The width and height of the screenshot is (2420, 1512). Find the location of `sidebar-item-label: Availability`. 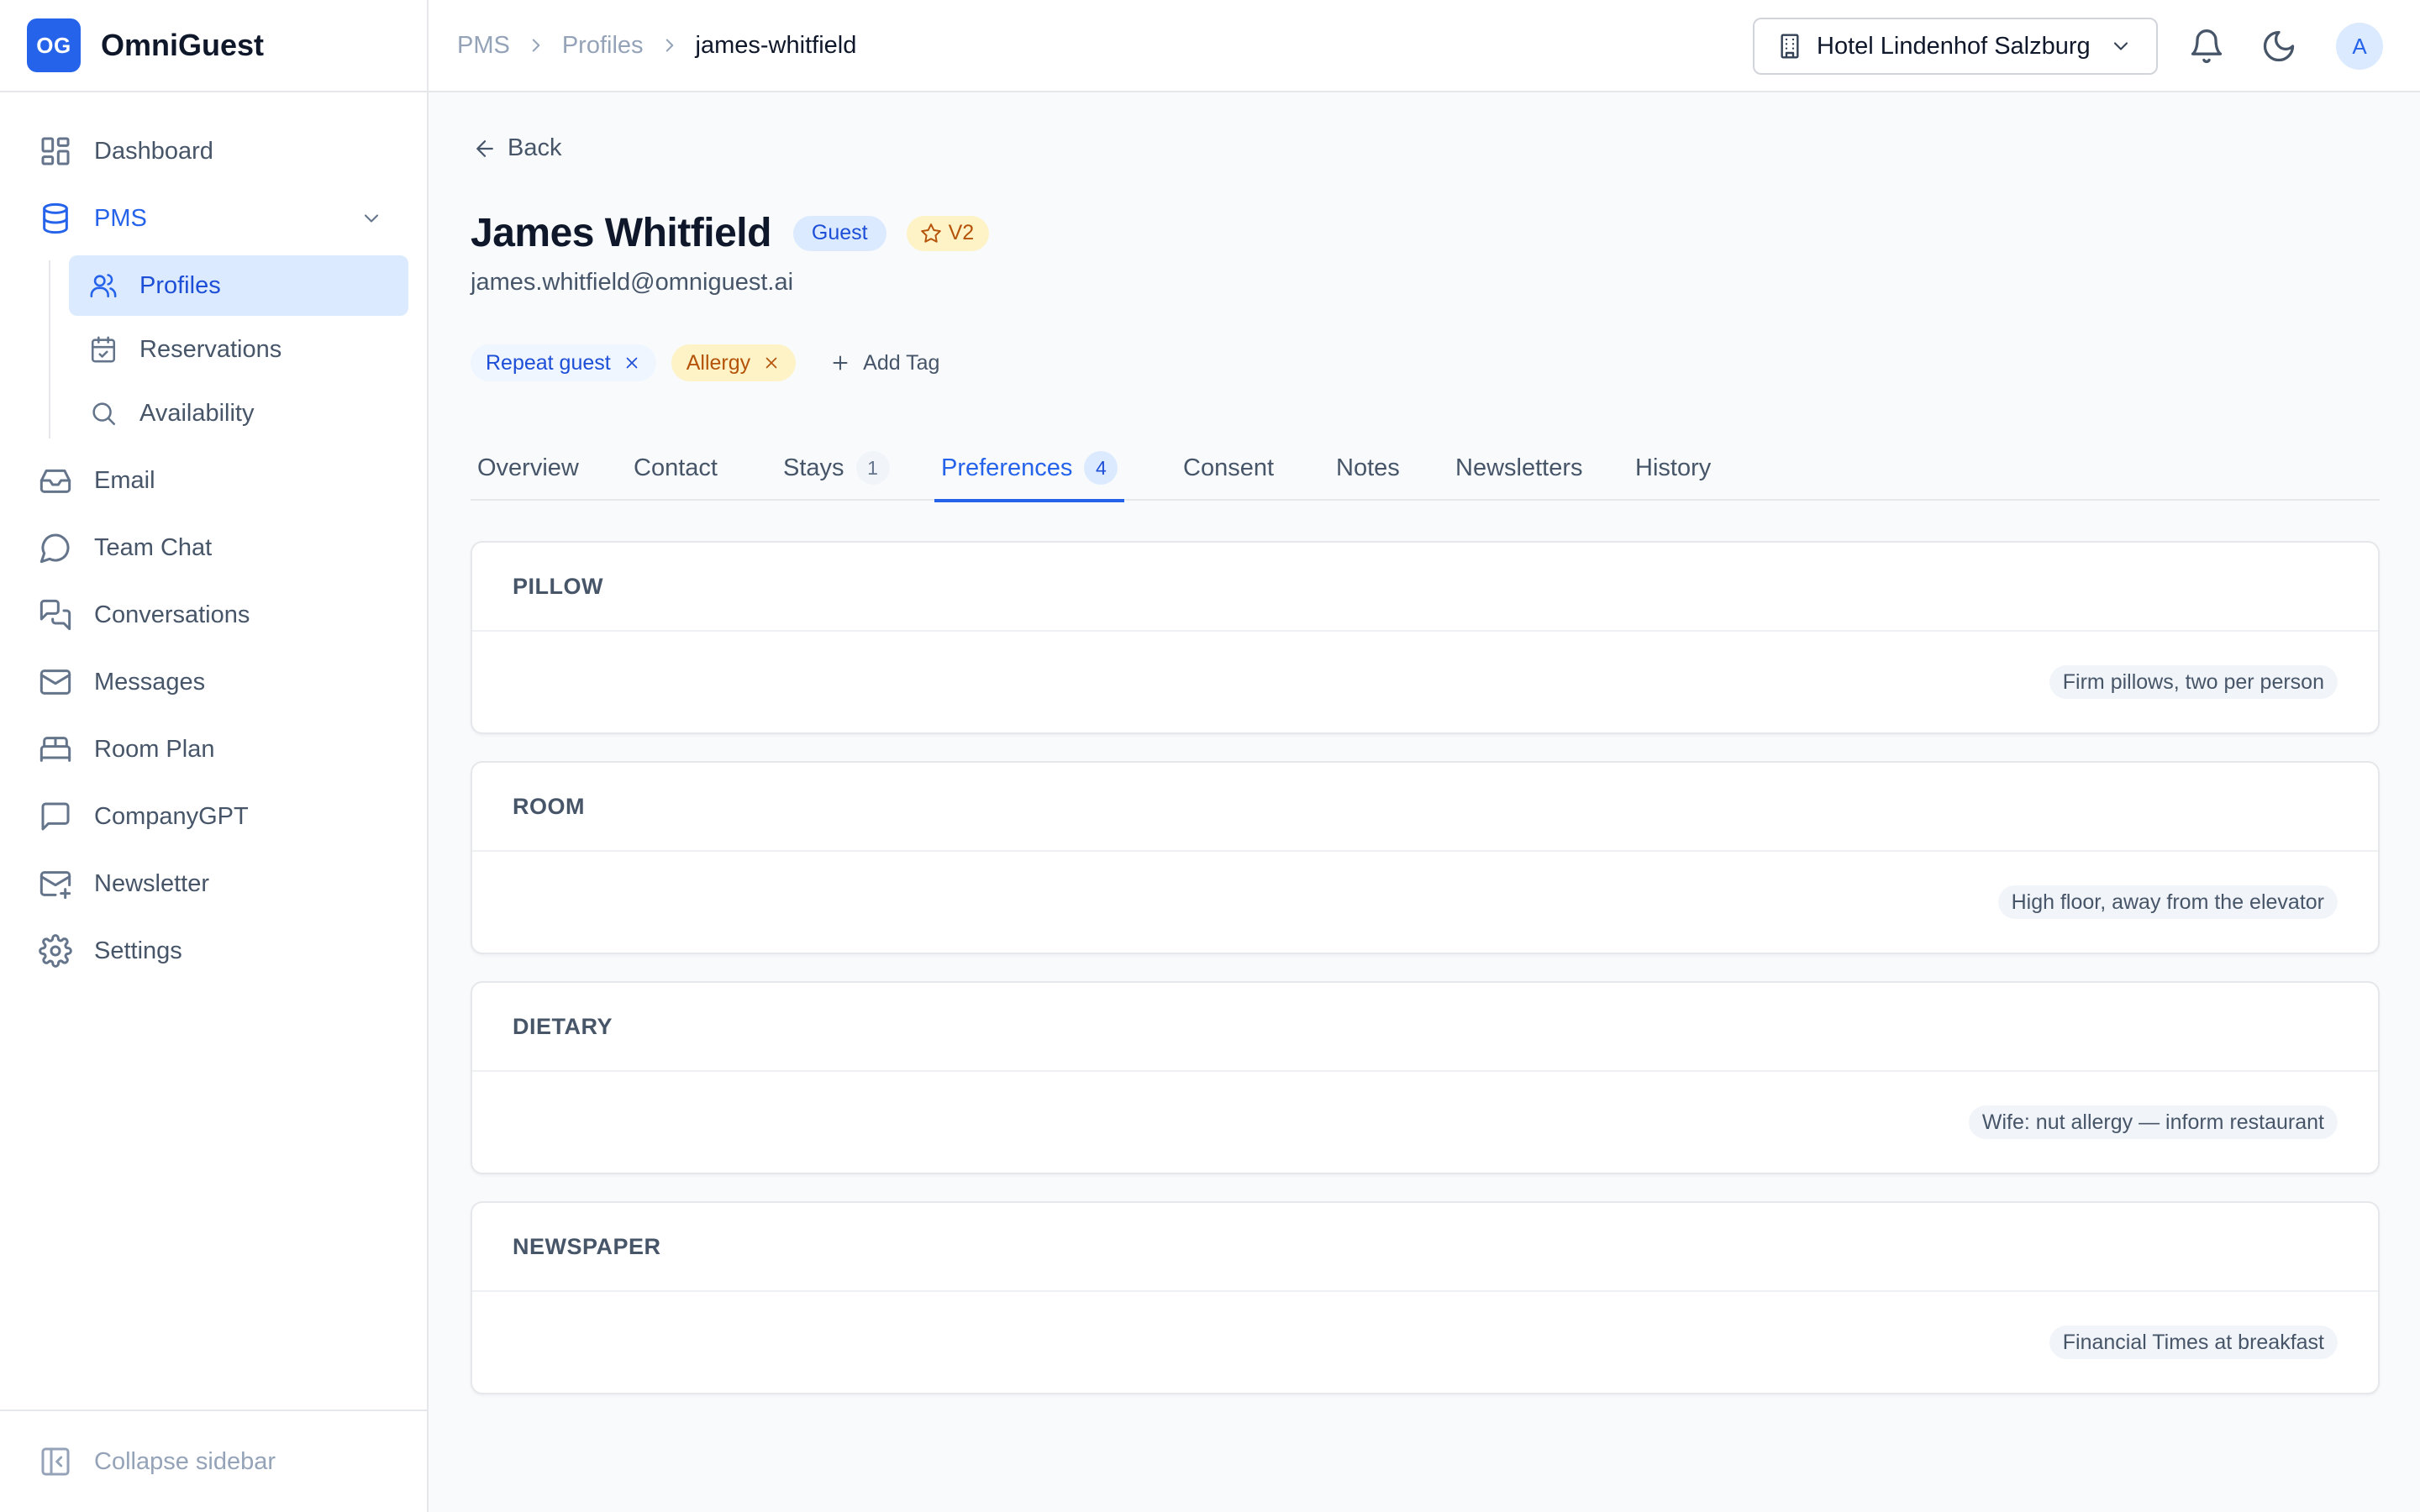

sidebar-item-label: Availability is located at coordinates (197, 413).